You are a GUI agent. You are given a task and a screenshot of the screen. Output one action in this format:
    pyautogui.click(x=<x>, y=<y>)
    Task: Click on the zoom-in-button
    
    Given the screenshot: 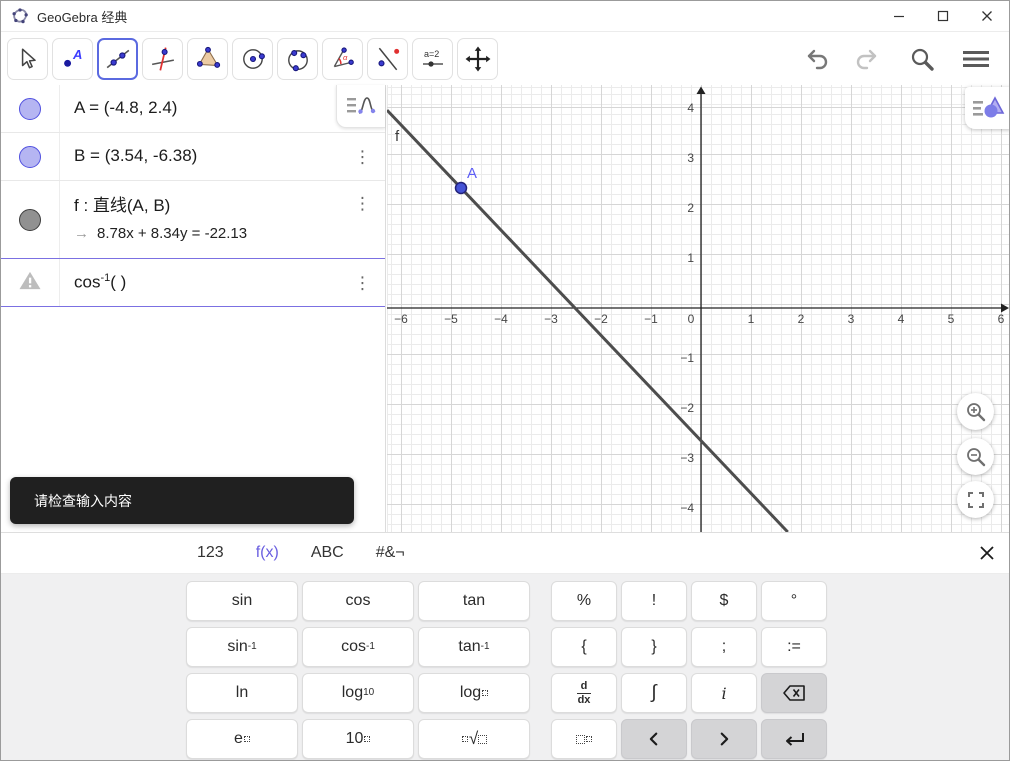 What is the action you would take?
    pyautogui.click(x=975, y=411)
    